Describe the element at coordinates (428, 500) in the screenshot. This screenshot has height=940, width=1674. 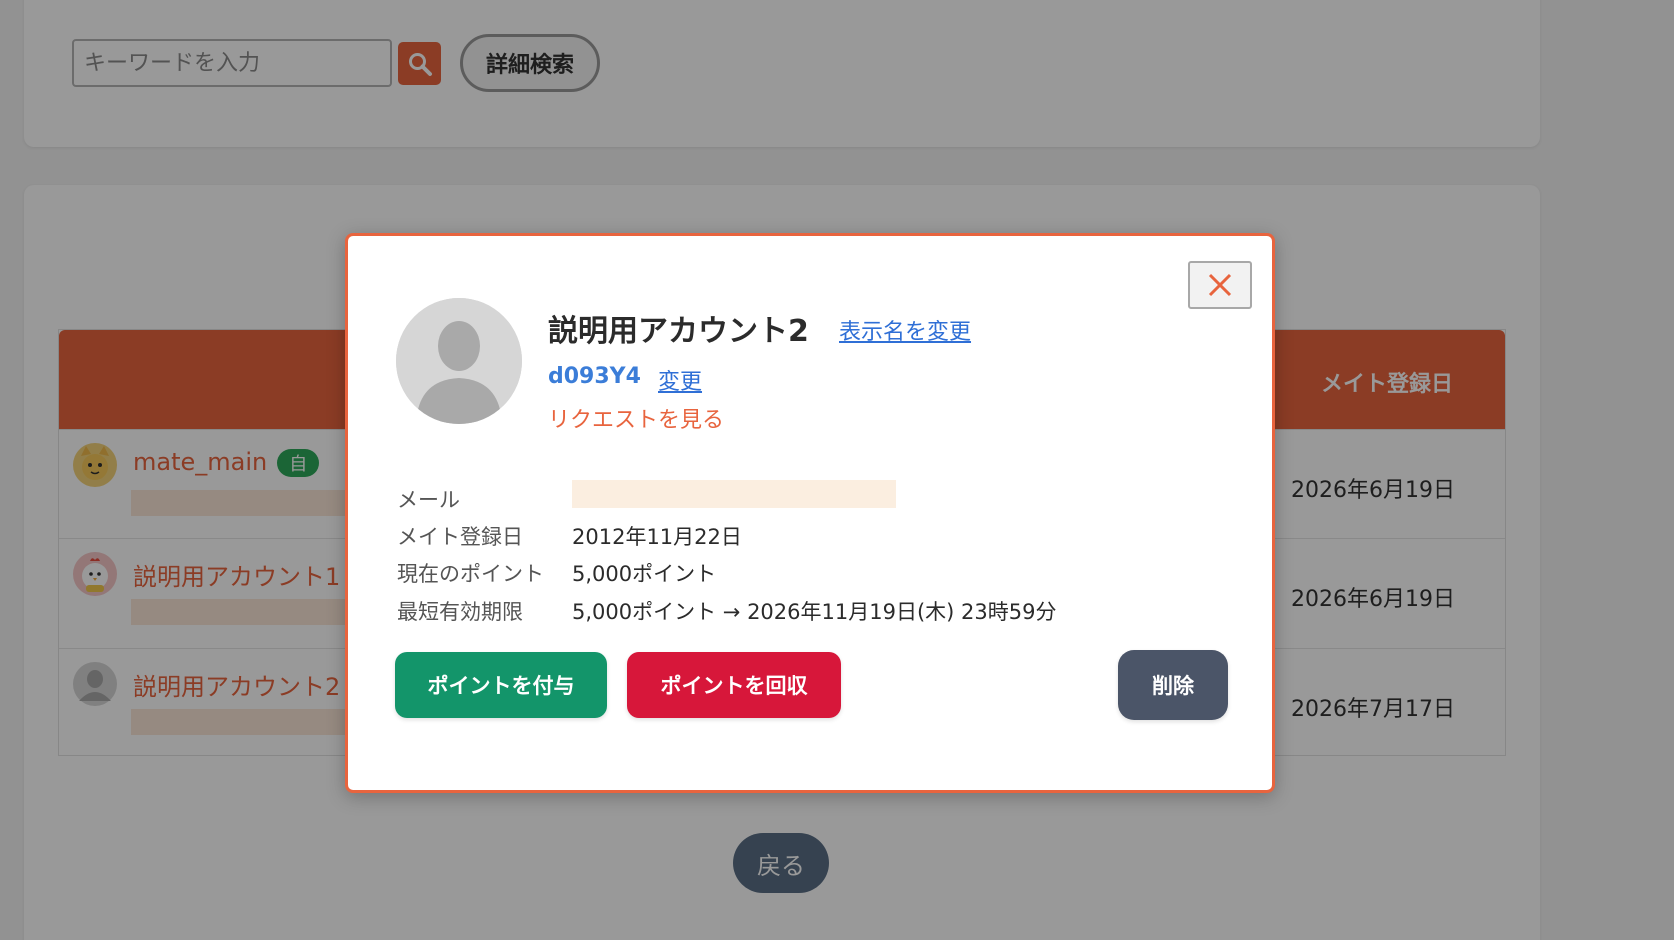
I see `email-label: メール` at that location.